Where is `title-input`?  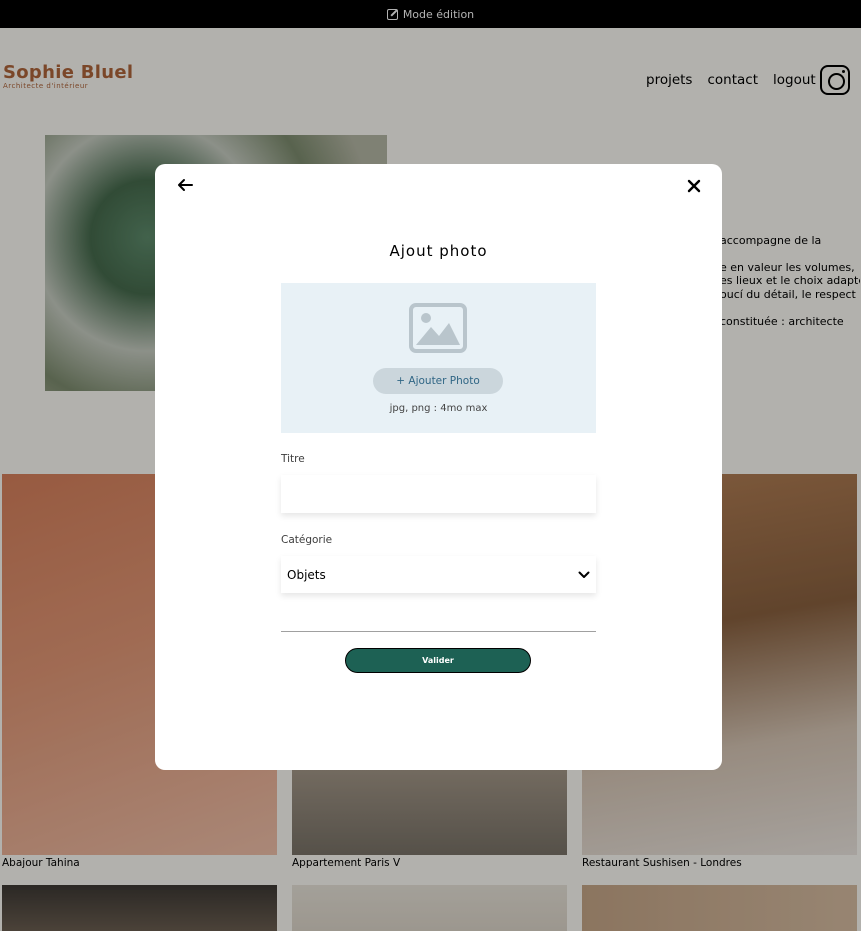
title-input is located at coordinates (438, 494).